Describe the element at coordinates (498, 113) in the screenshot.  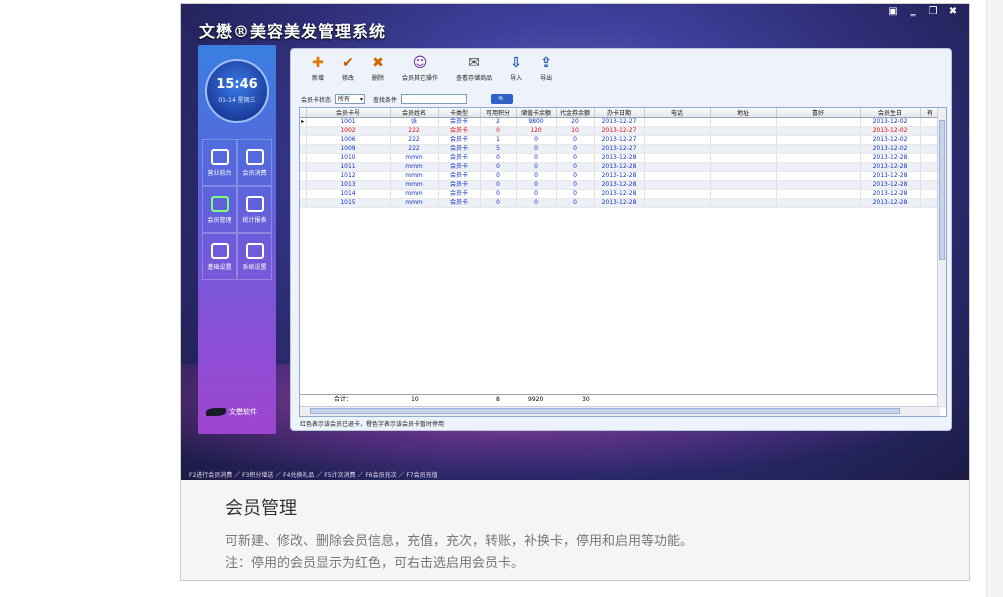
I see `column-header: 可用积分` at that location.